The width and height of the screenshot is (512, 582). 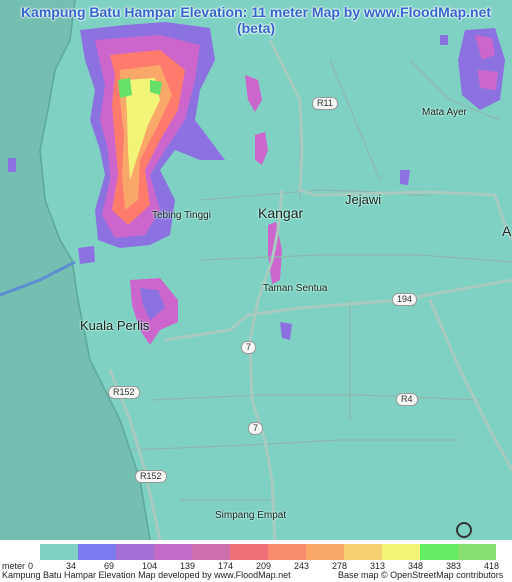 What do you see at coordinates (256, 428) in the screenshot?
I see `road-shield-7-south: 7` at bounding box center [256, 428].